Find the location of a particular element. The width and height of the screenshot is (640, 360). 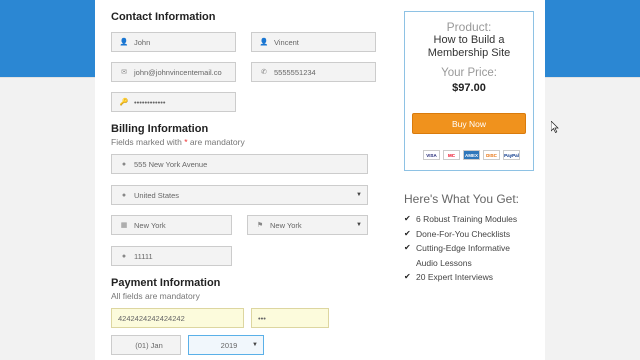

payment-cards: VISA MC AMEX DISC PayPal is located at coordinates (471, 155).